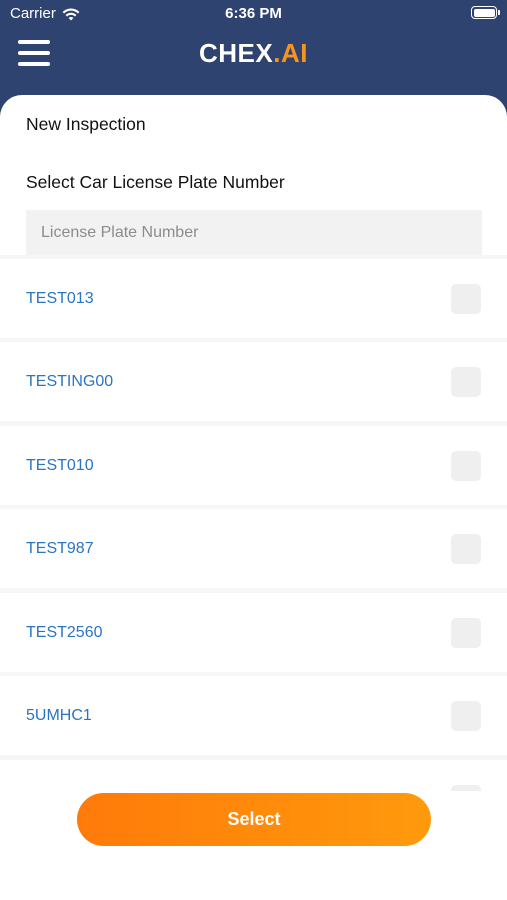  What do you see at coordinates (253, 632) in the screenshot?
I see `plate-list-item: TEST2560` at bounding box center [253, 632].